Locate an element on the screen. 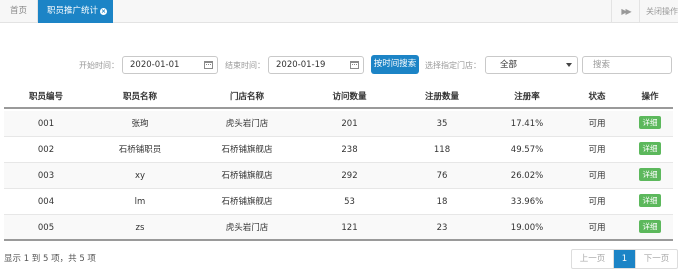  header-store-name: 门店名称 is located at coordinates (247, 97).